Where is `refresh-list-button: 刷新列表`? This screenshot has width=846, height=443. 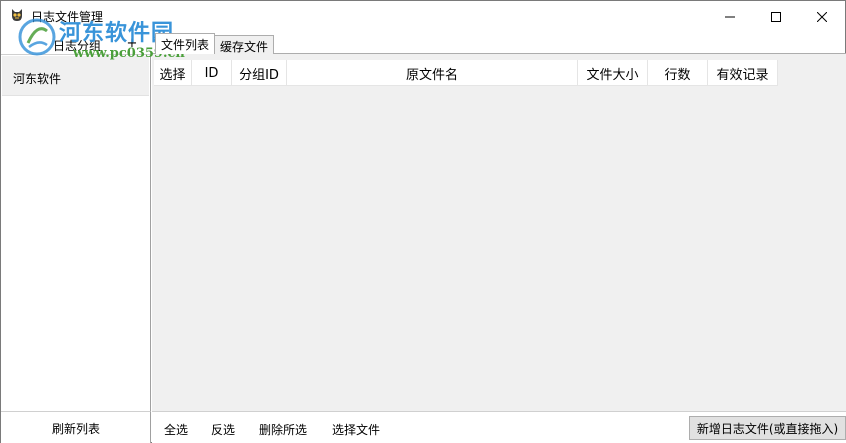 refresh-list-button: 刷新列表 is located at coordinates (76, 427).